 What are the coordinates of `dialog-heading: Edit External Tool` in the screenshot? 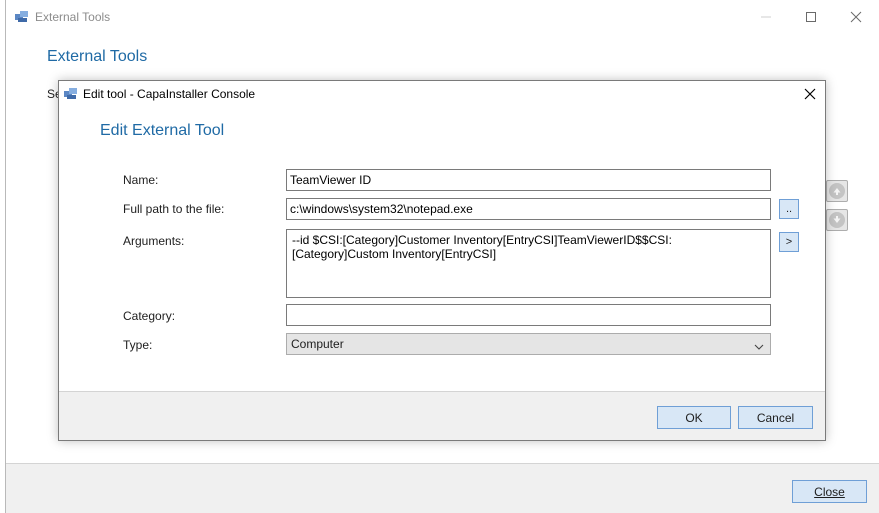 It's located at (162, 130).